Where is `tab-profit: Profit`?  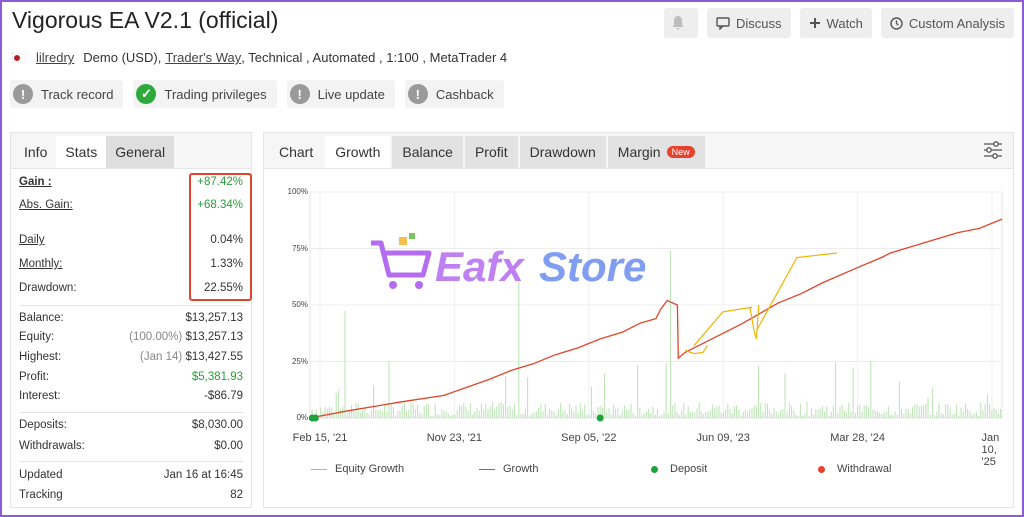
tab-profit: Profit is located at coordinates (491, 152).